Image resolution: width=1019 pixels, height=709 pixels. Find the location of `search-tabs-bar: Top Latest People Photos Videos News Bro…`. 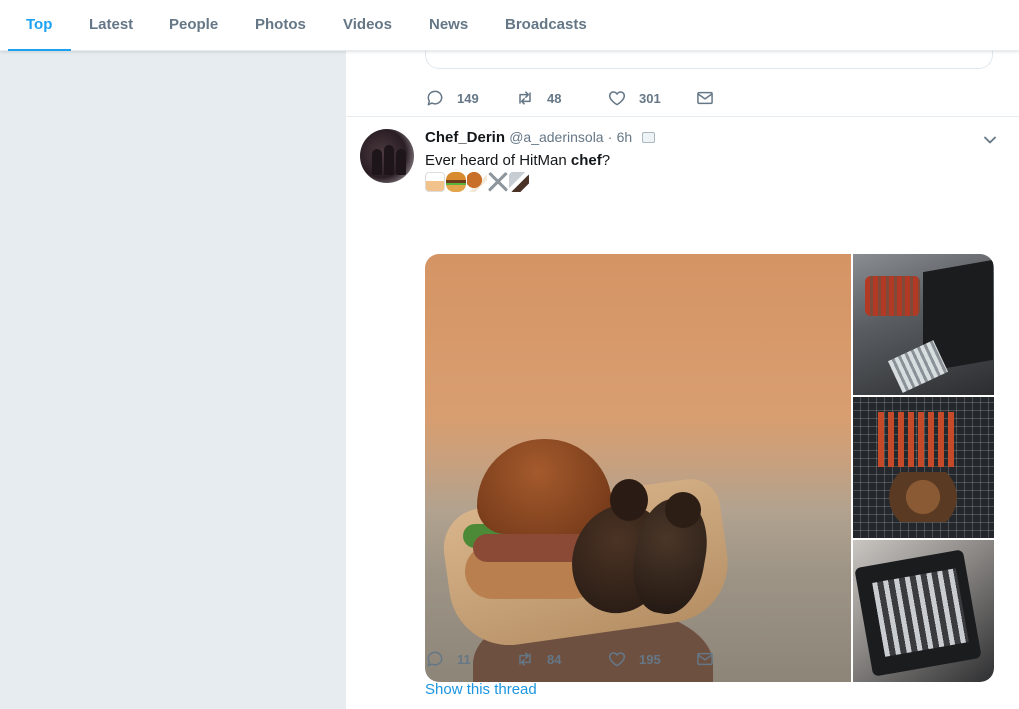

search-tabs-bar: Top Latest People Photos Videos News Bro… is located at coordinates (509, 25).